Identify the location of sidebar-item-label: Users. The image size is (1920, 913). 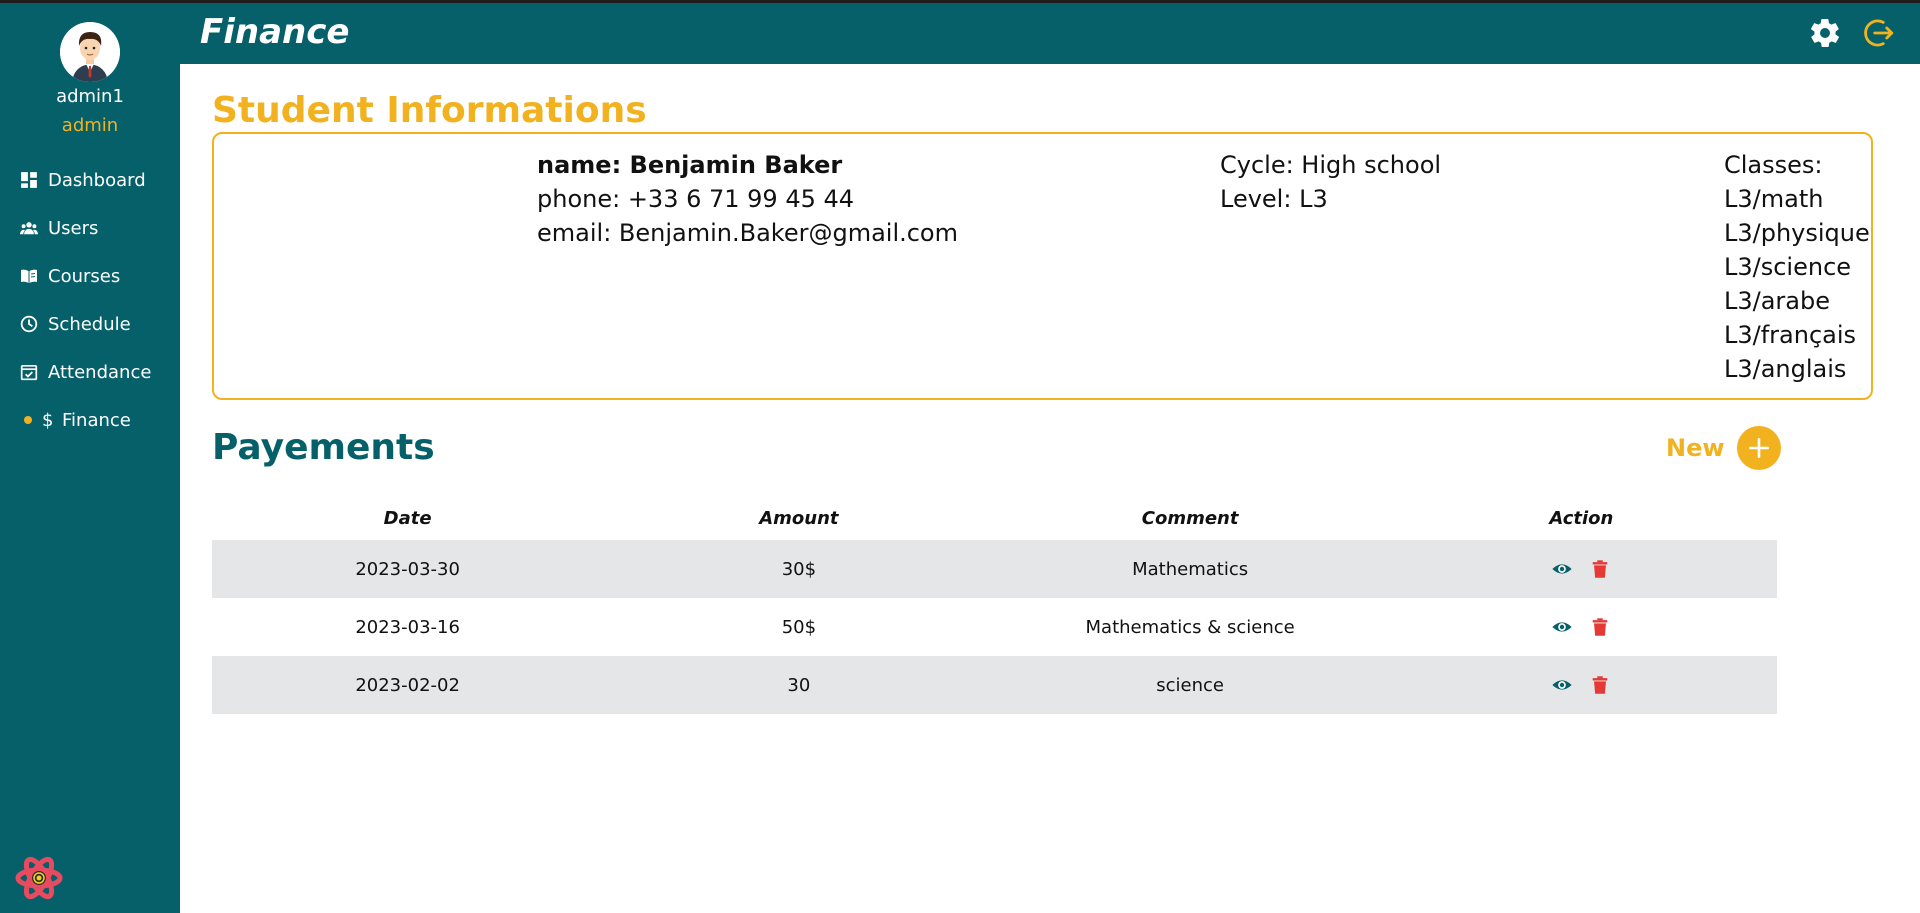
(73, 228).